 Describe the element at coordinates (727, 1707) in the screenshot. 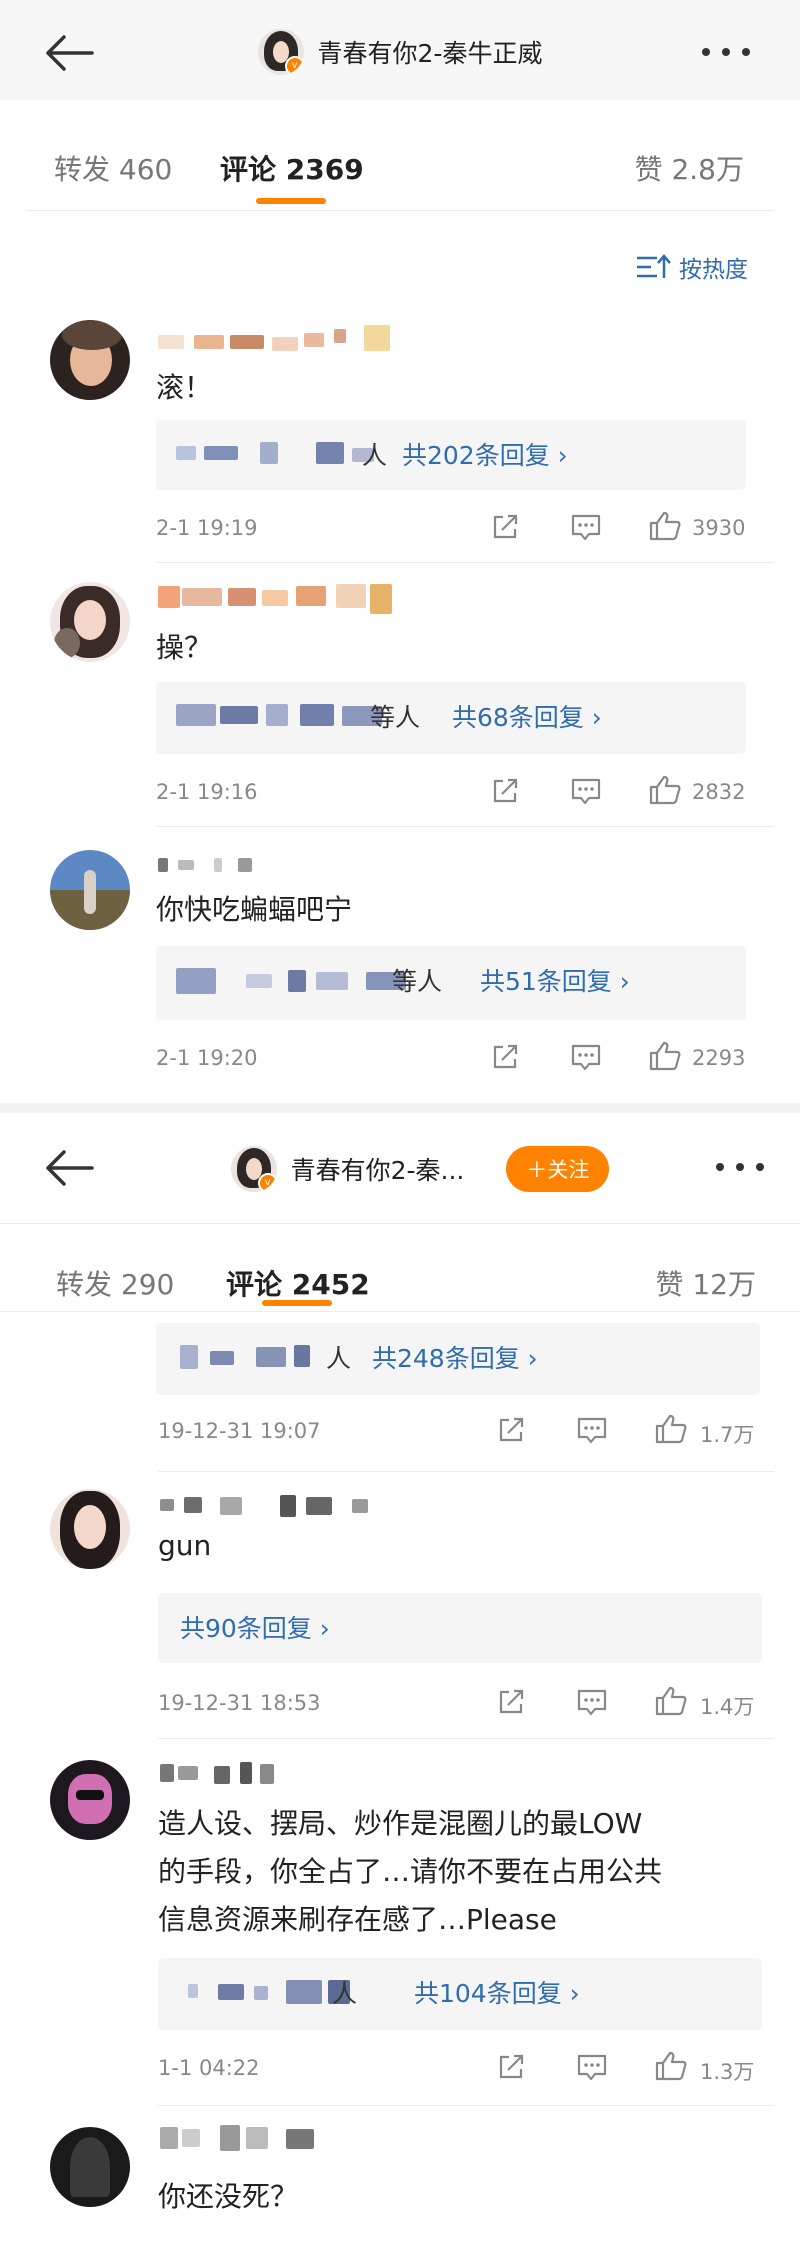

I see `like-count: 1.4万` at that location.